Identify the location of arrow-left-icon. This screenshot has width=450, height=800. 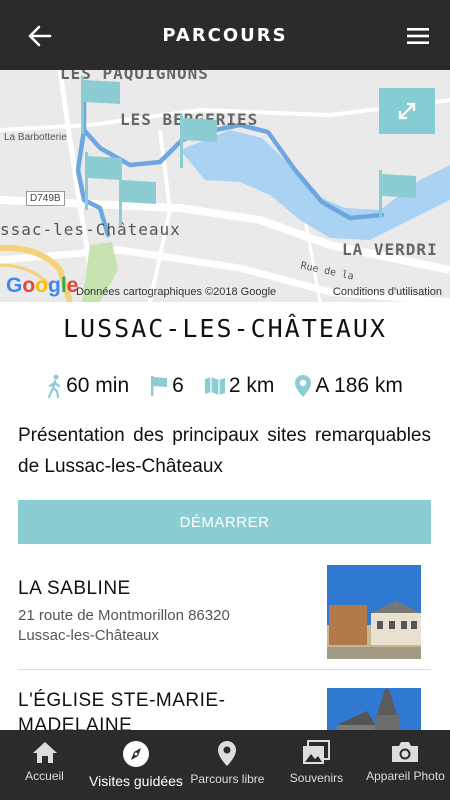
(40, 36).